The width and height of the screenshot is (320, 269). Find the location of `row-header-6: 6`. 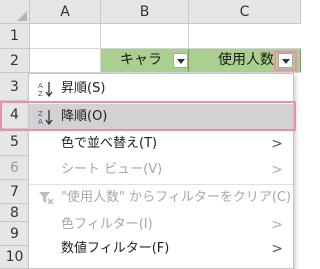

row-header-6: 6 is located at coordinates (15, 168).